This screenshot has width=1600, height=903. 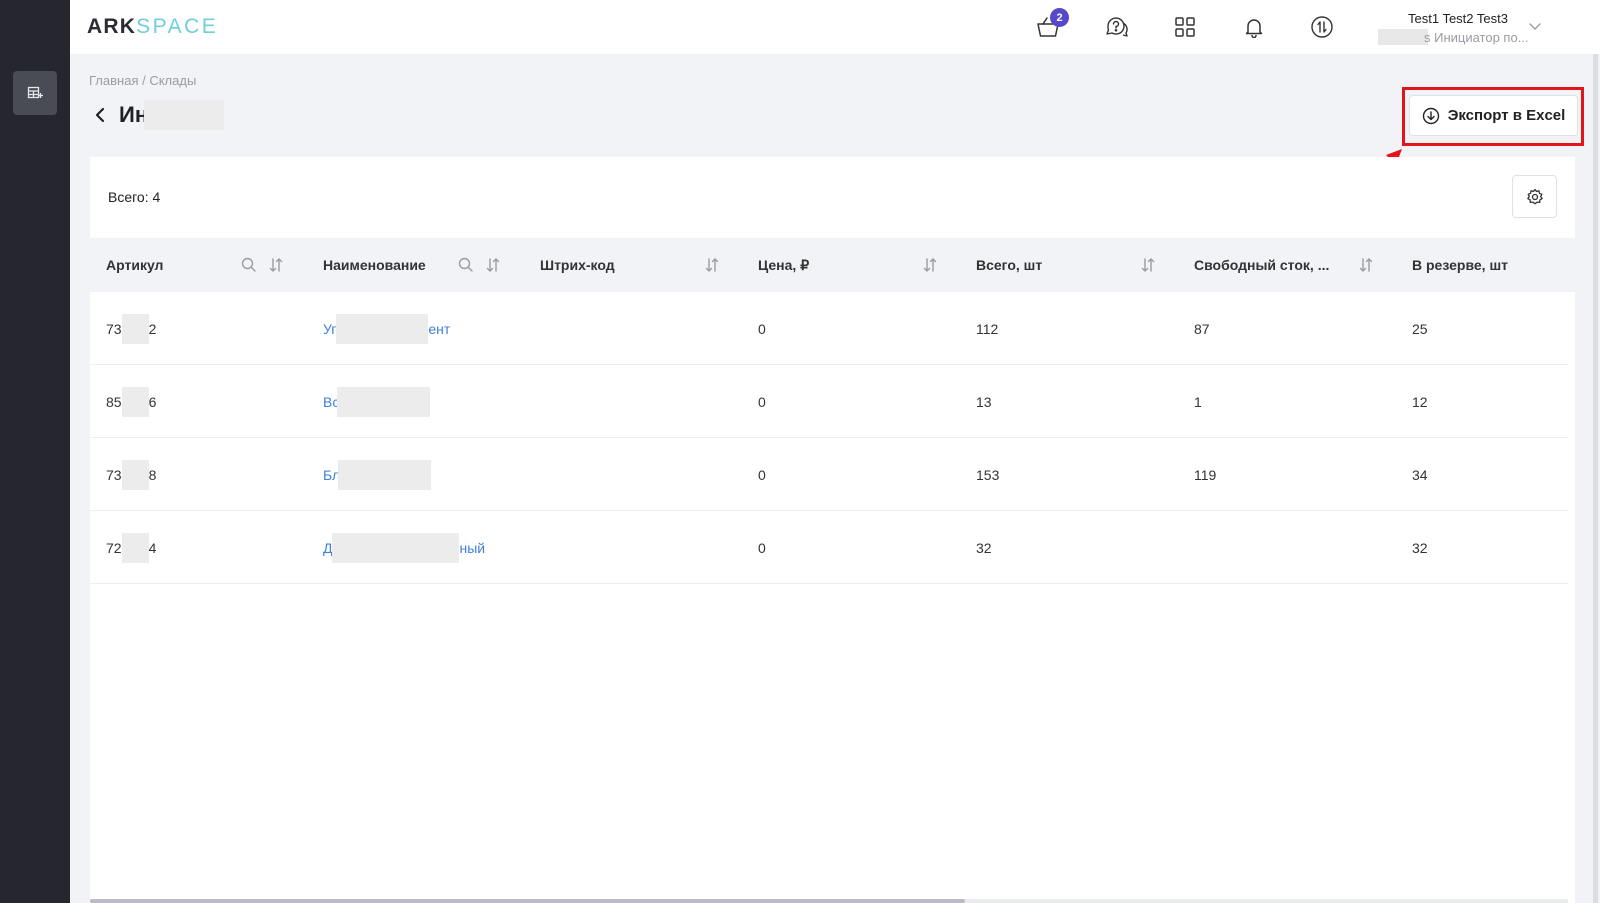 I want to click on logo: ARKSPACE, so click(x=152, y=27).